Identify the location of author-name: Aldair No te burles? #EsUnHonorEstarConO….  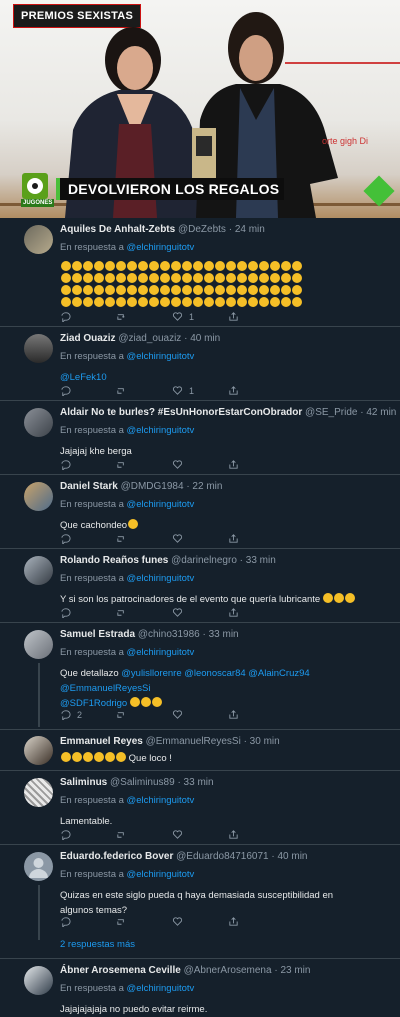
(181, 412).